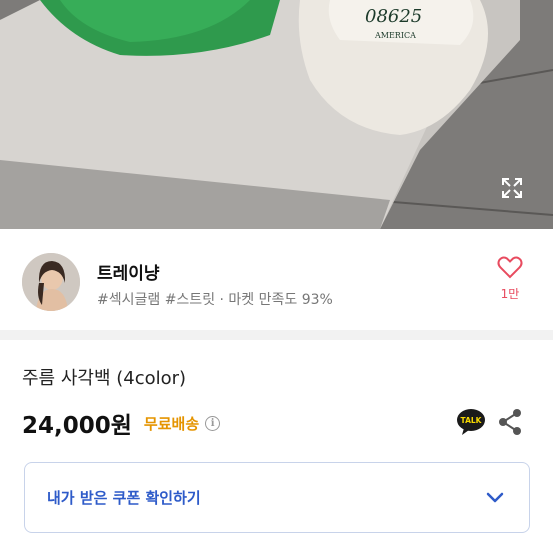 The width and height of the screenshot is (553, 553). Describe the element at coordinates (515, 191) in the screenshot. I see `expand-icon` at that location.